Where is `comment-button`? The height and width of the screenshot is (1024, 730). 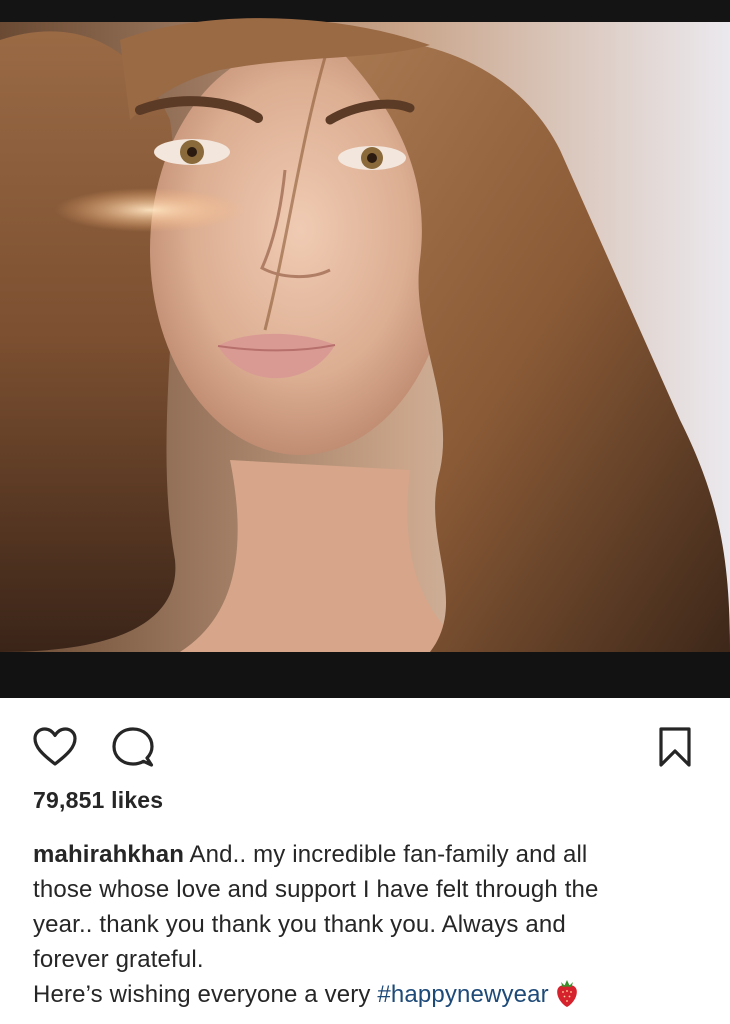
comment-button is located at coordinates (133, 747).